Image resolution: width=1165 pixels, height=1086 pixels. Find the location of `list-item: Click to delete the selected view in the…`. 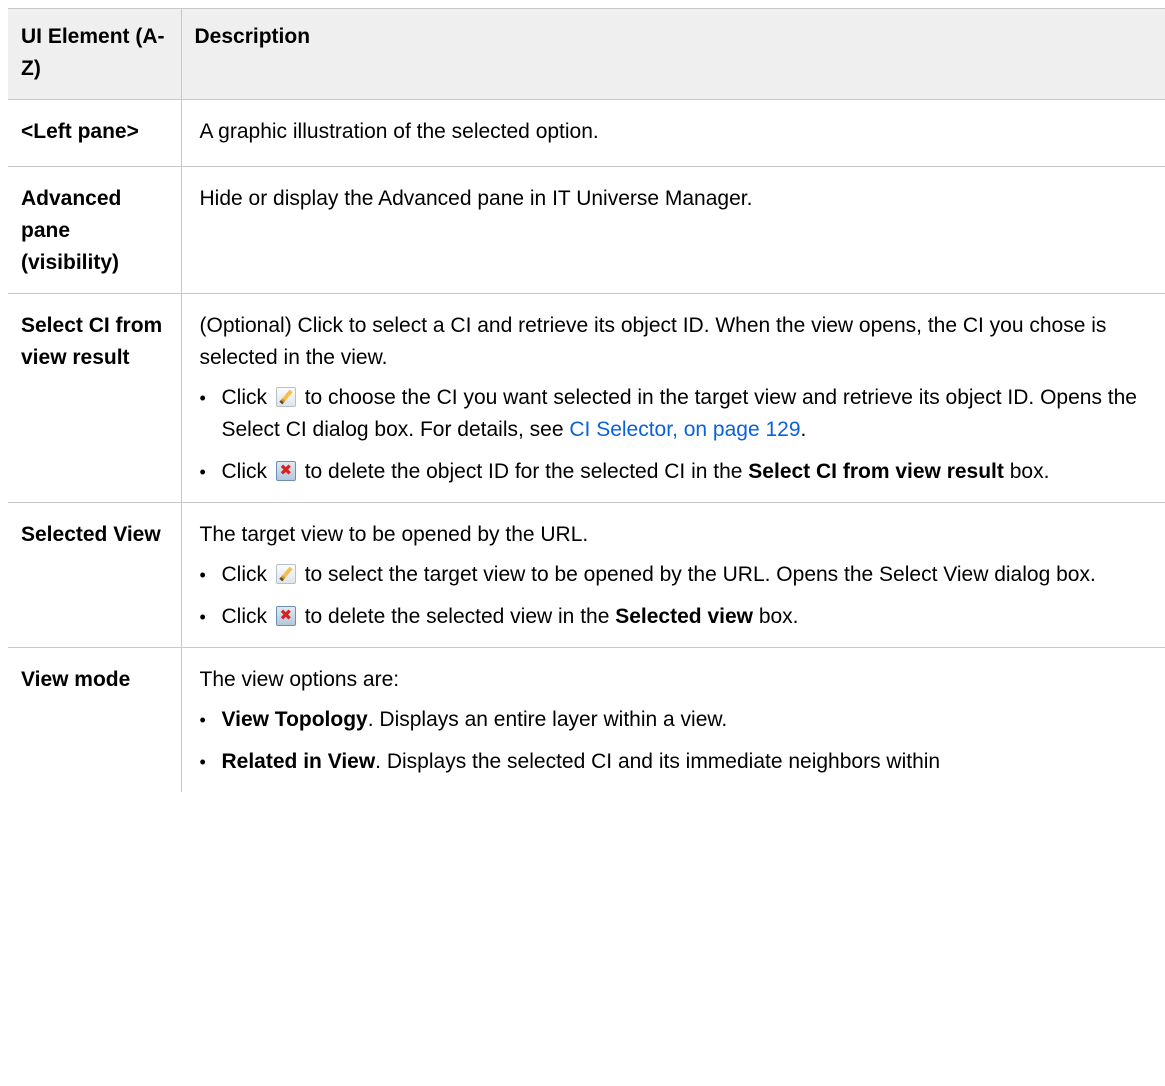

list-item: Click to delete the selected view in the… is located at coordinates (677, 617).